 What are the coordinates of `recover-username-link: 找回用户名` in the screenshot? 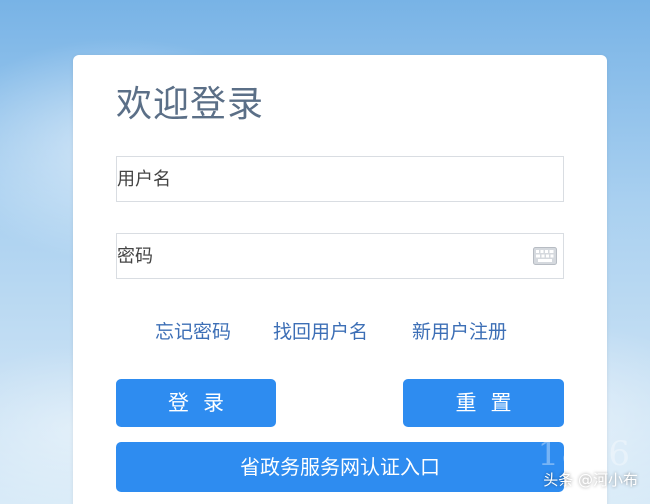 It's located at (320, 332).